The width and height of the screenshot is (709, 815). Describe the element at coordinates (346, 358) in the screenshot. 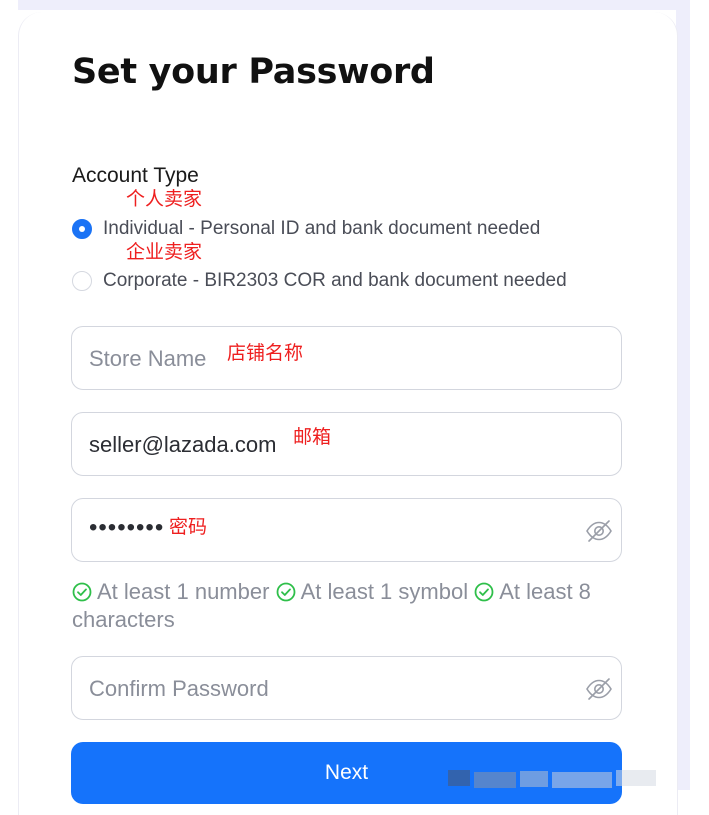

I see `store-name-input: Store Name` at that location.